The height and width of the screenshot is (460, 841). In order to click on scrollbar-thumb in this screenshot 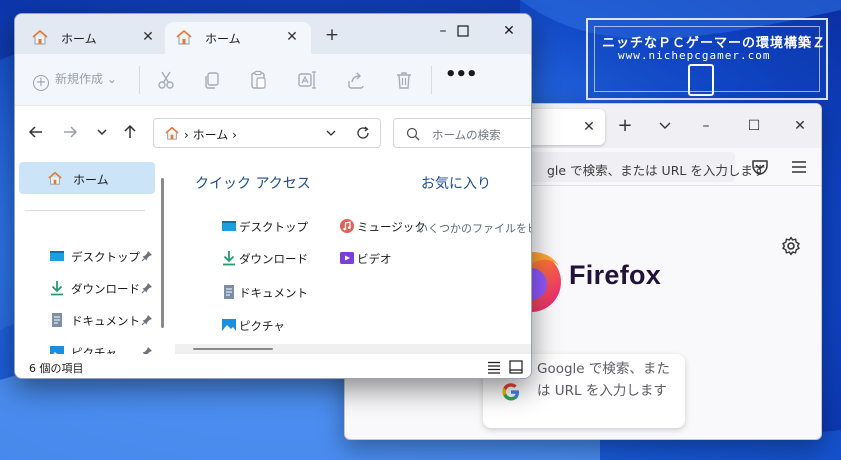, I will do `click(233, 349)`.